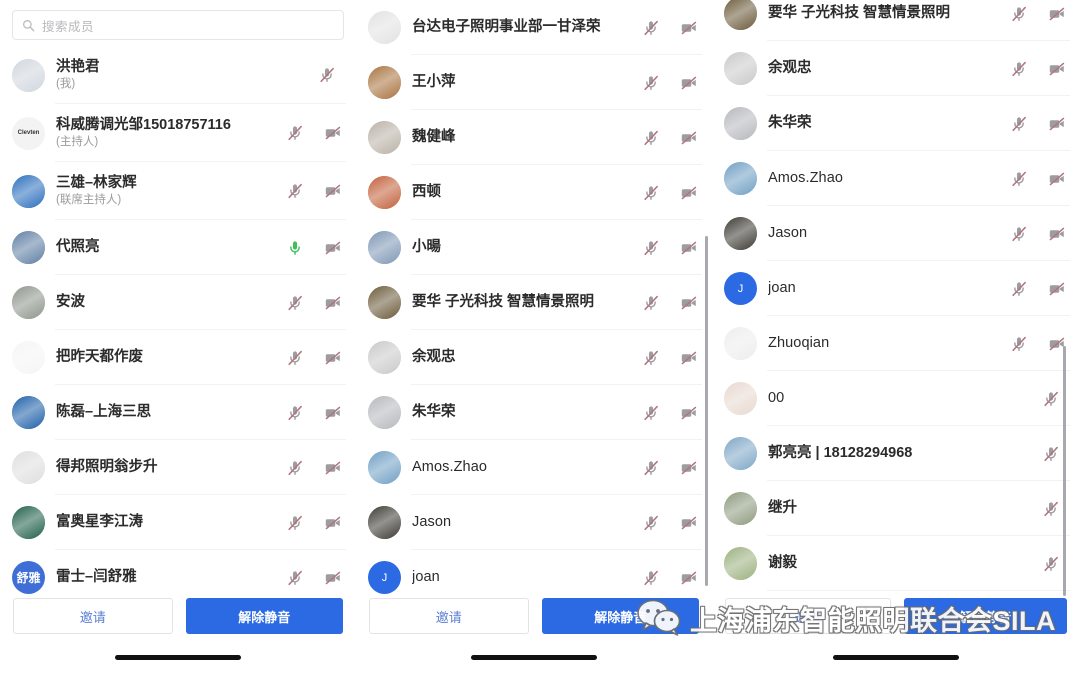  What do you see at coordinates (178, 75) in the screenshot?
I see `member-row: 洪艳君 (我)` at bounding box center [178, 75].